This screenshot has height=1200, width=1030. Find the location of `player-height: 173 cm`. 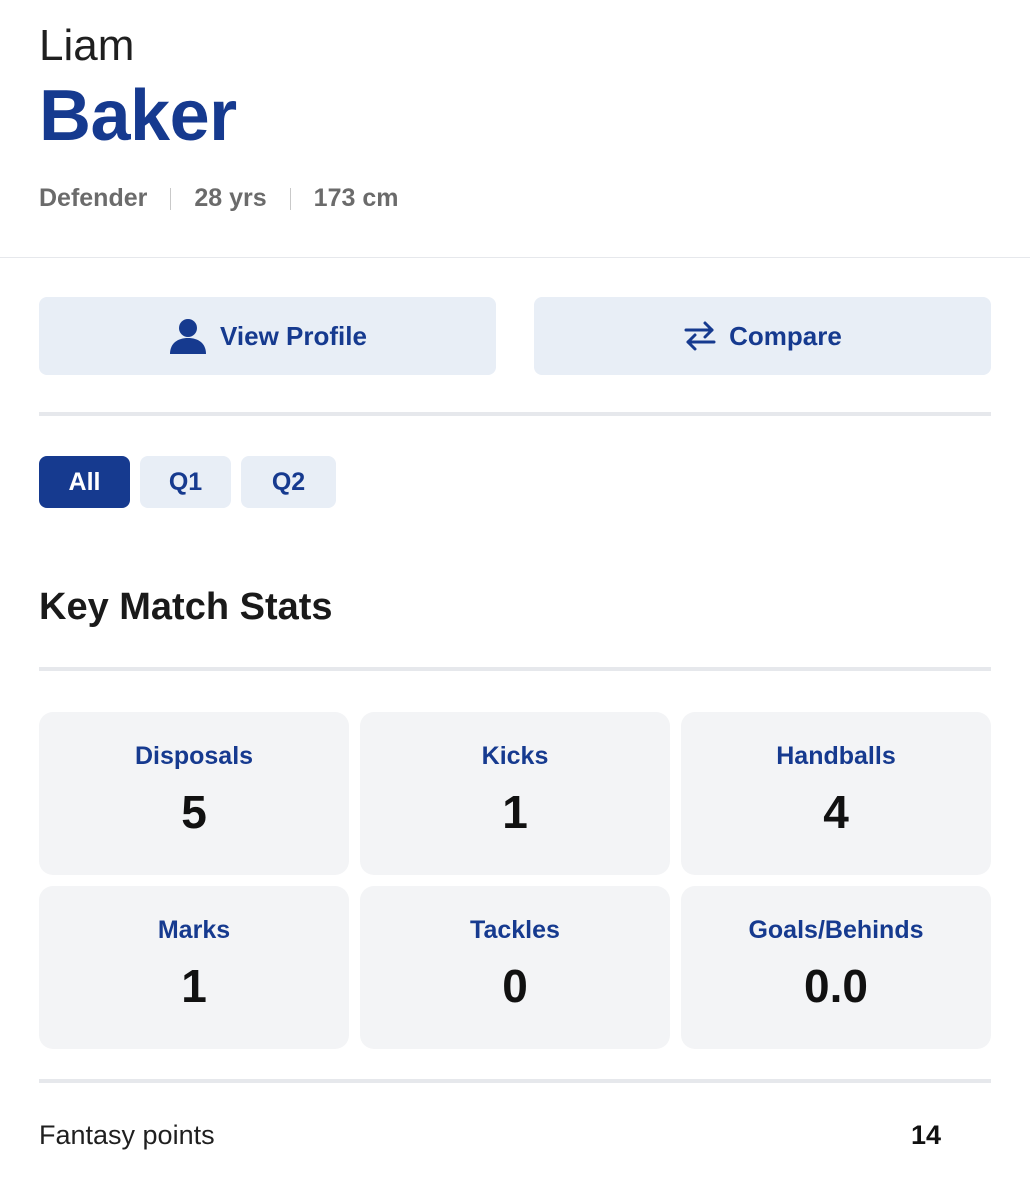

player-height: 173 cm is located at coordinates (356, 198).